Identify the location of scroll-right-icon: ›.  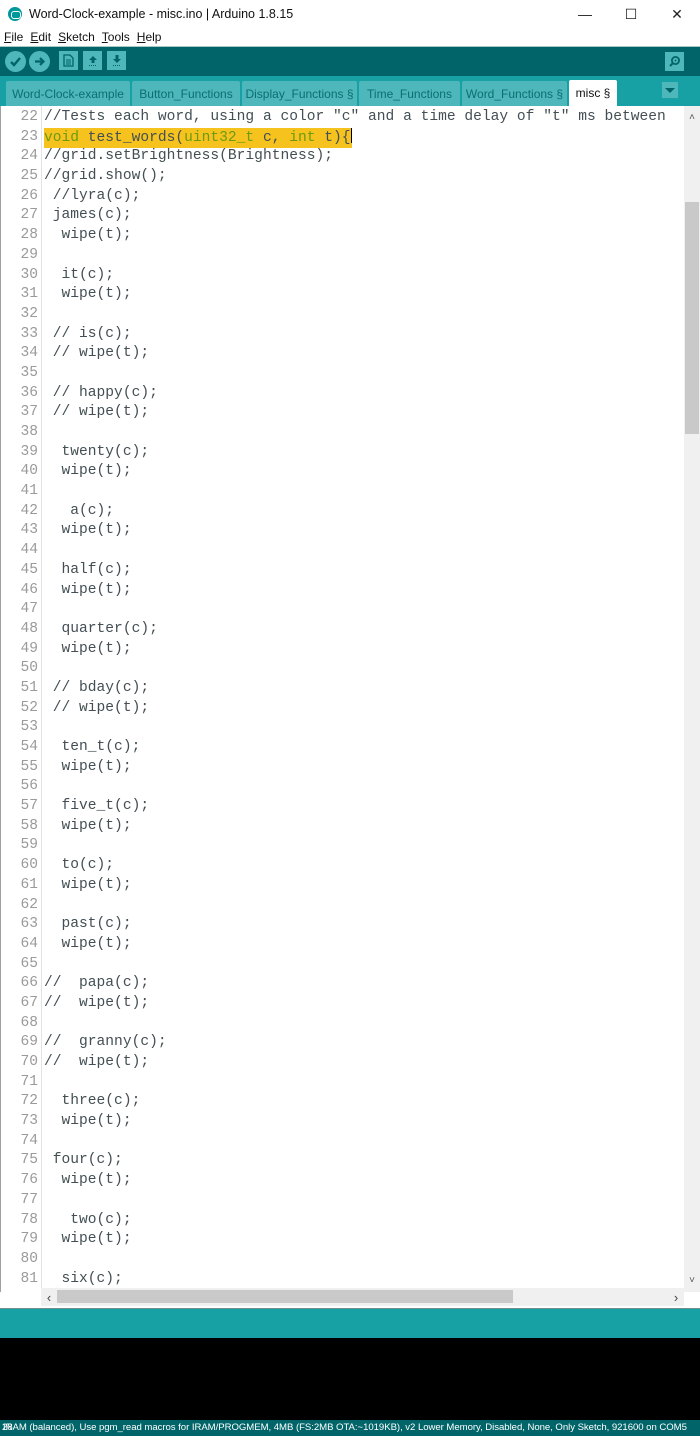
(676, 1297).